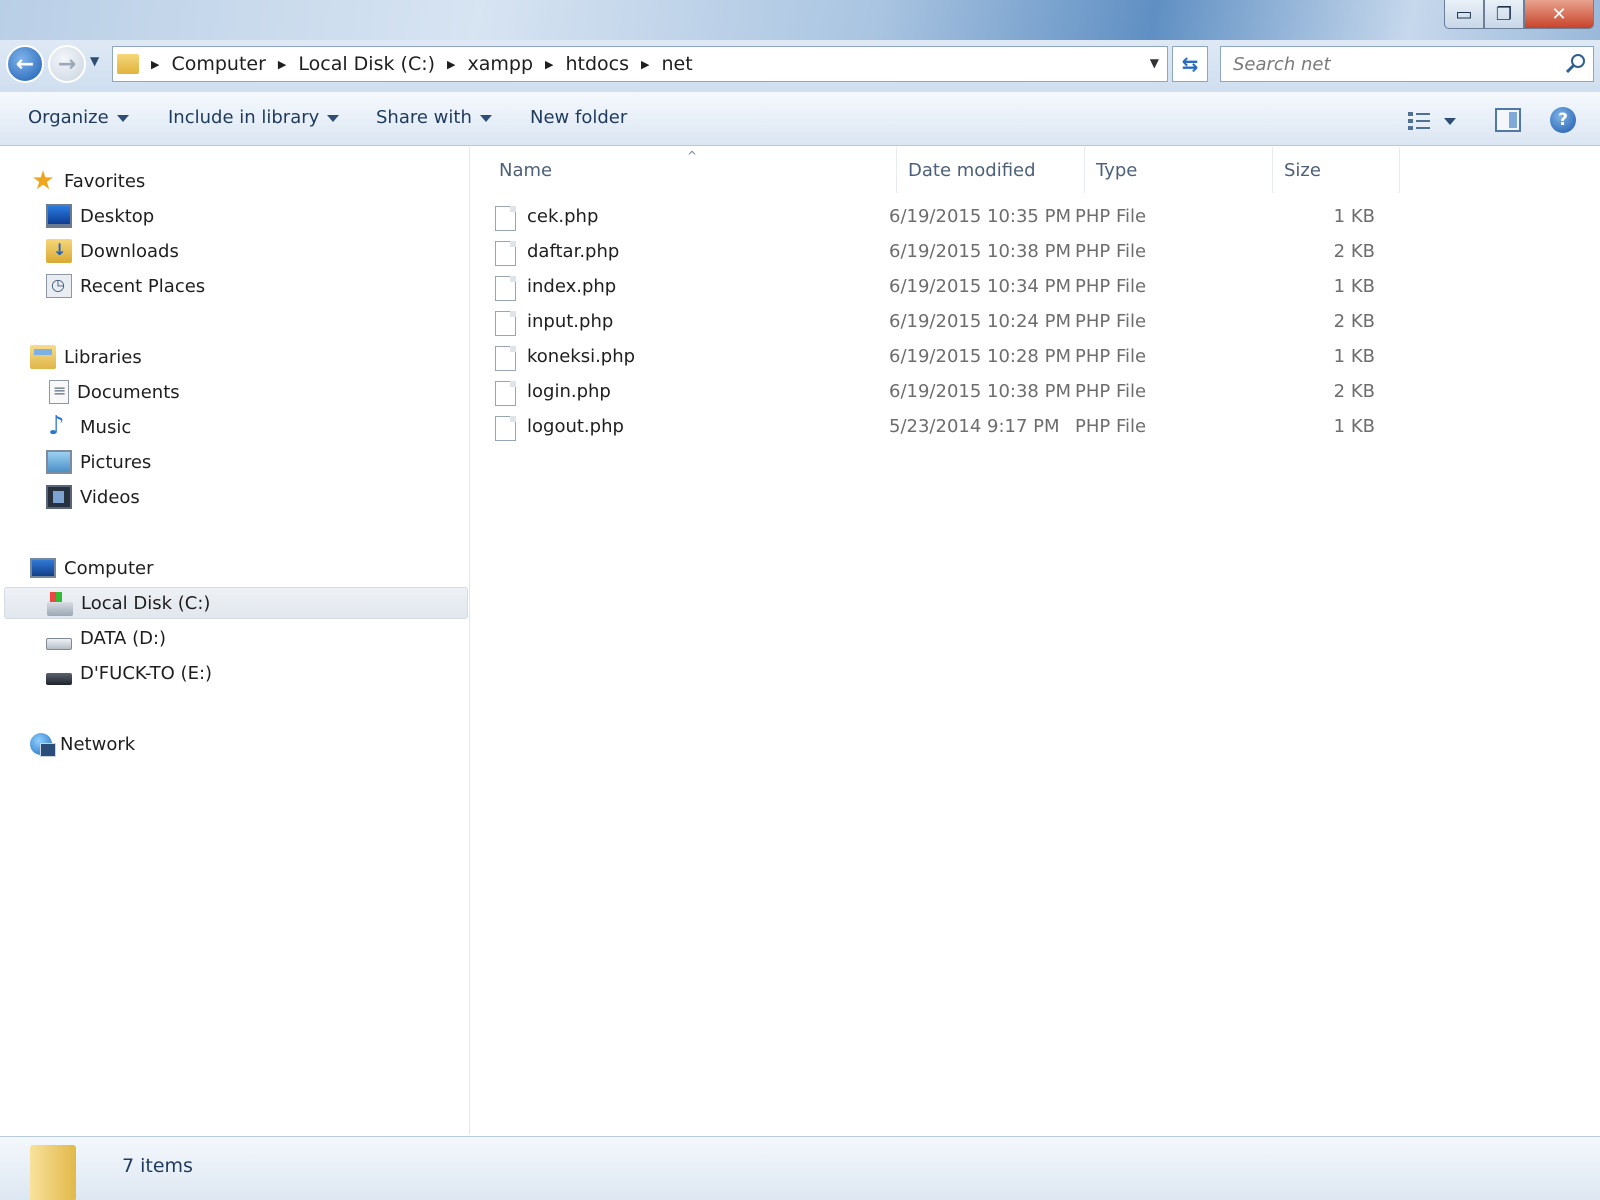 This screenshot has width=1600, height=1200. I want to click on file-name: koneksi.php, so click(581, 356).